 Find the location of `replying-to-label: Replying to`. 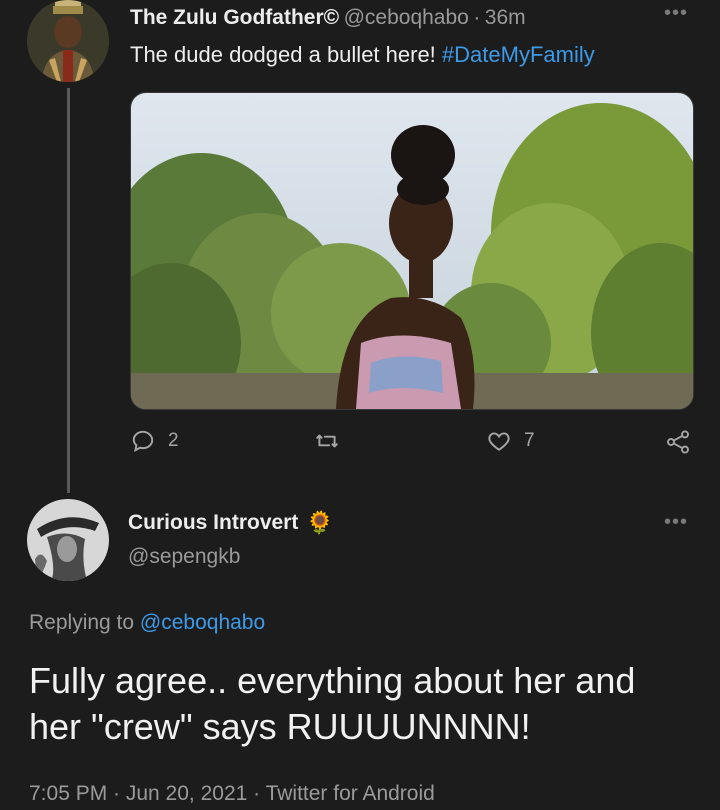

replying-to-label: Replying to is located at coordinates (84, 622).